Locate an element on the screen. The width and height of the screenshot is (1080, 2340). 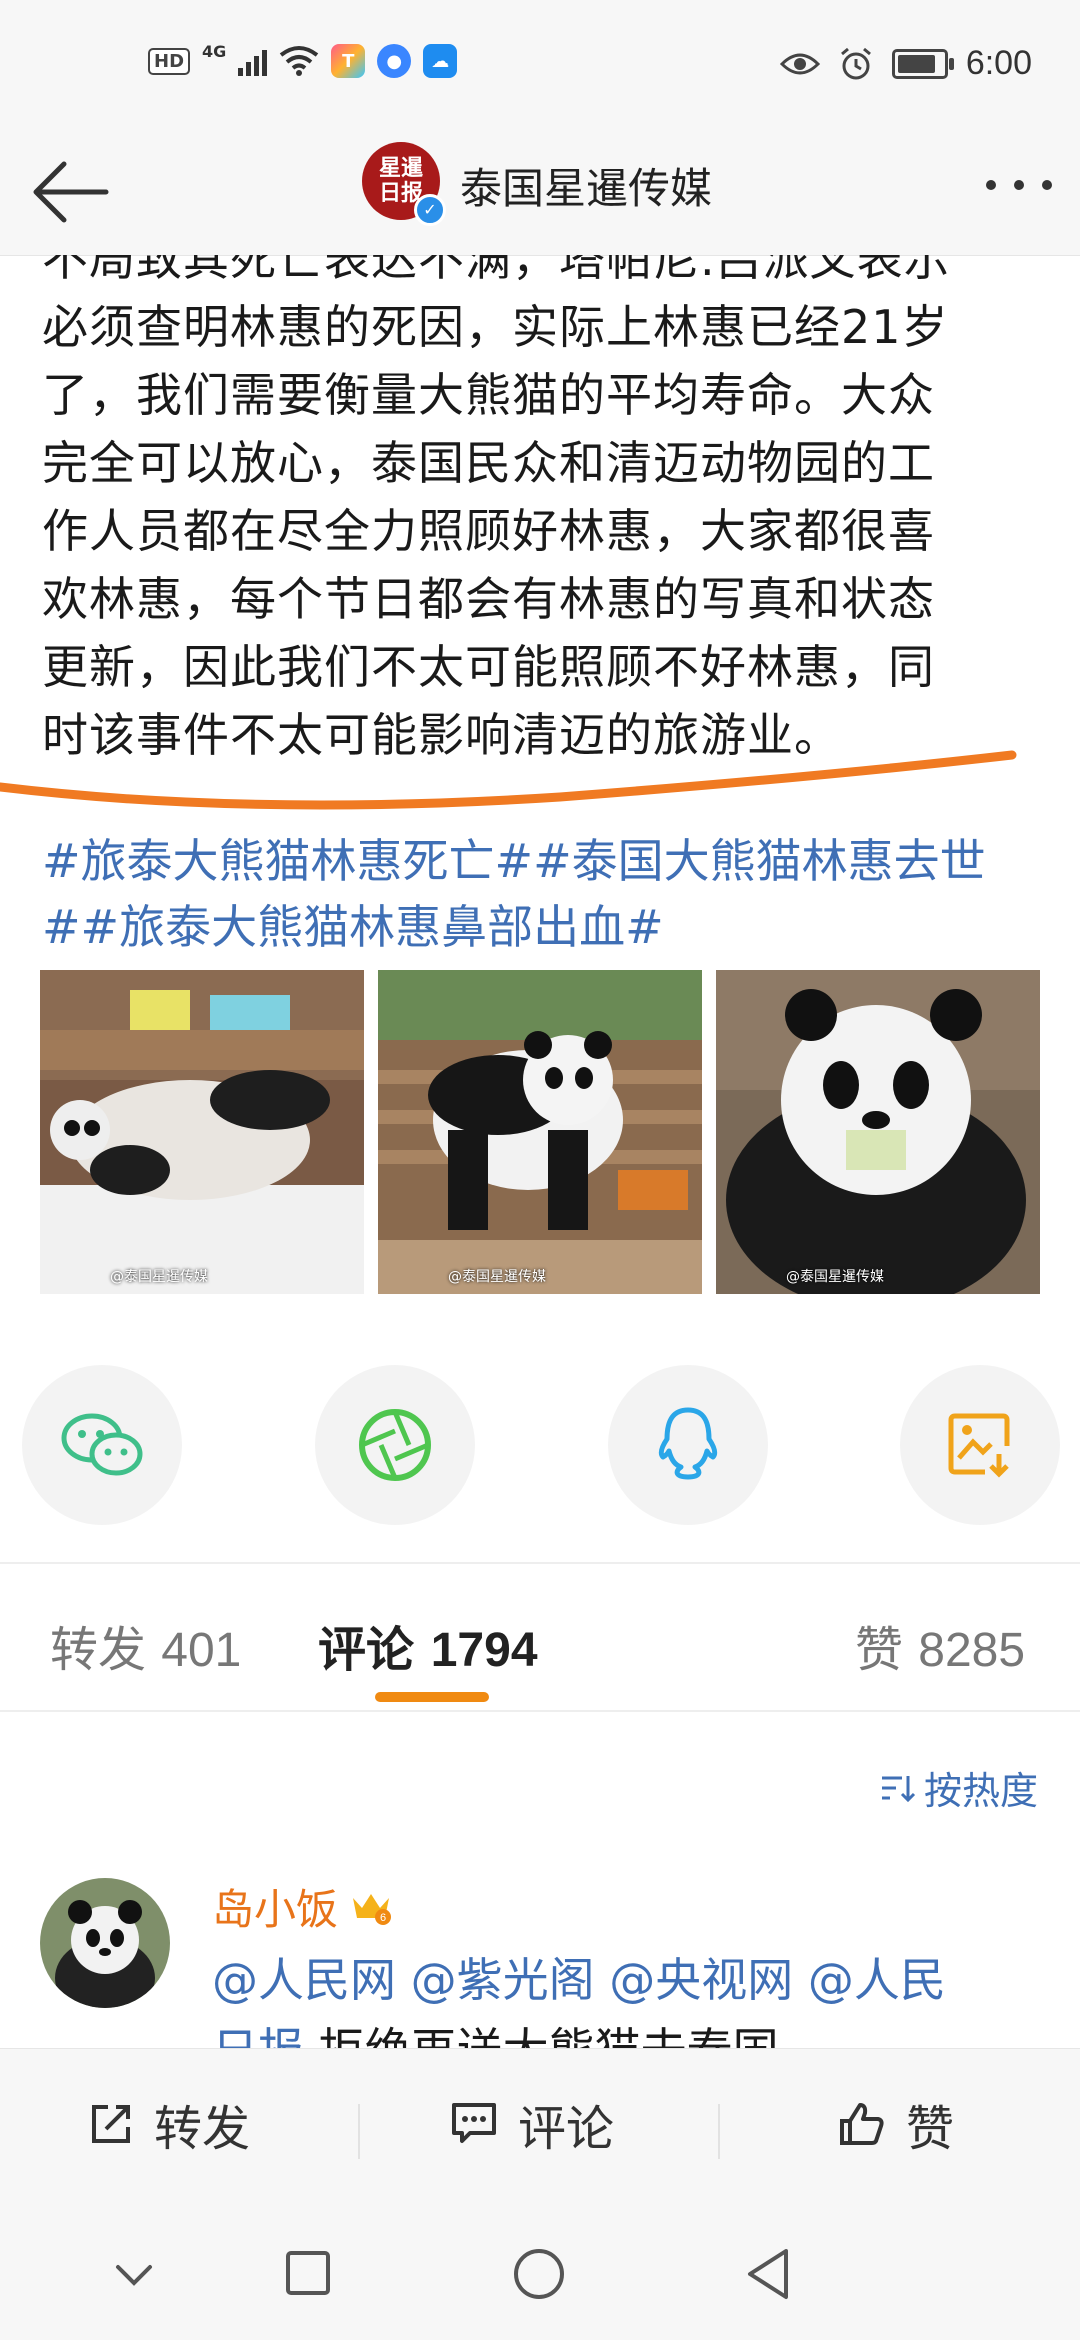
browser-icon: ● is located at coordinates (394, 61).